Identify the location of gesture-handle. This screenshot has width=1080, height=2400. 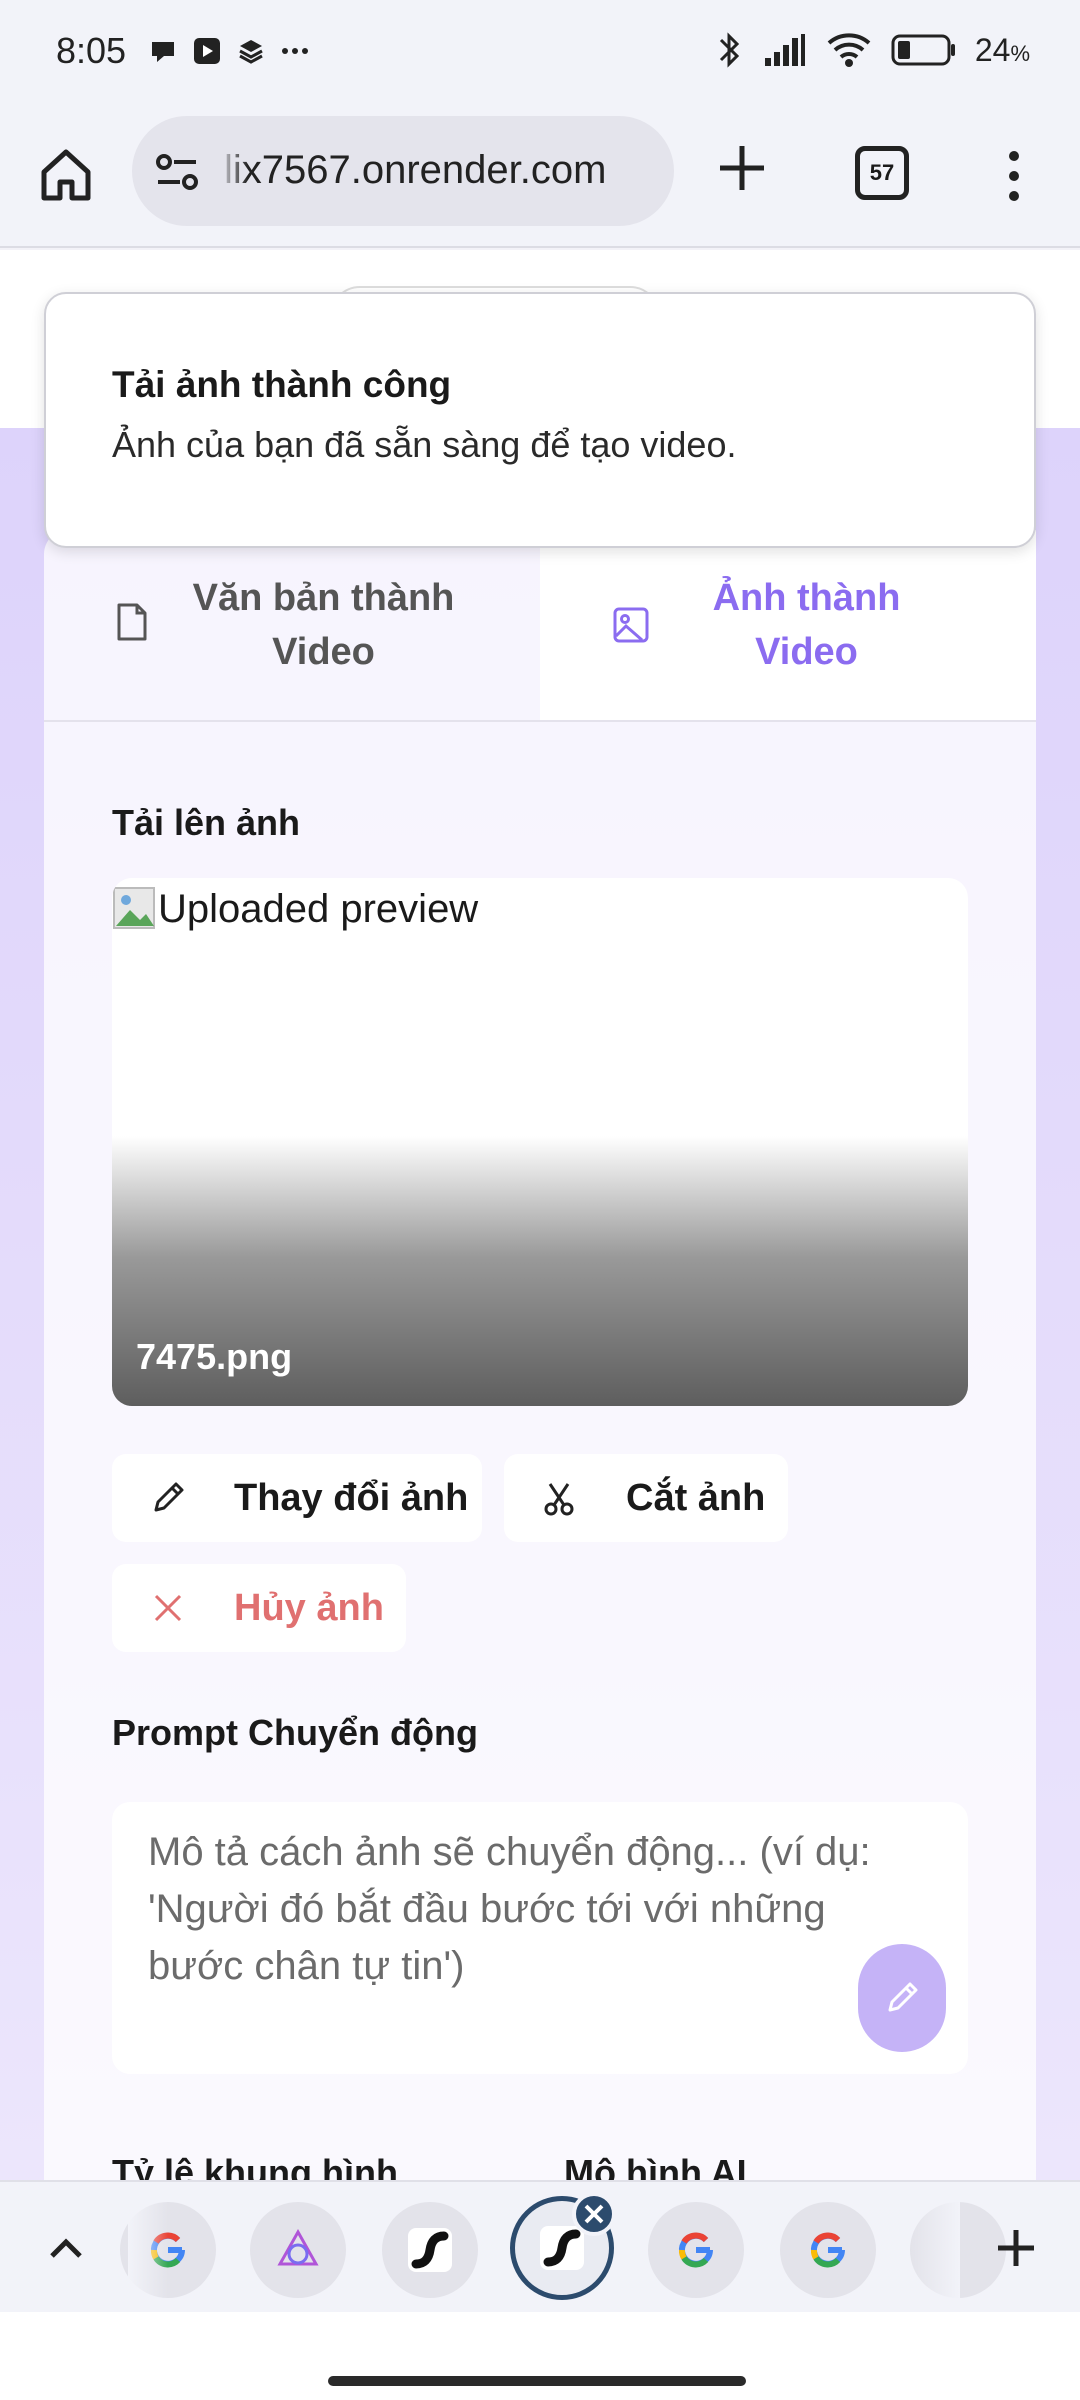
(537, 2381).